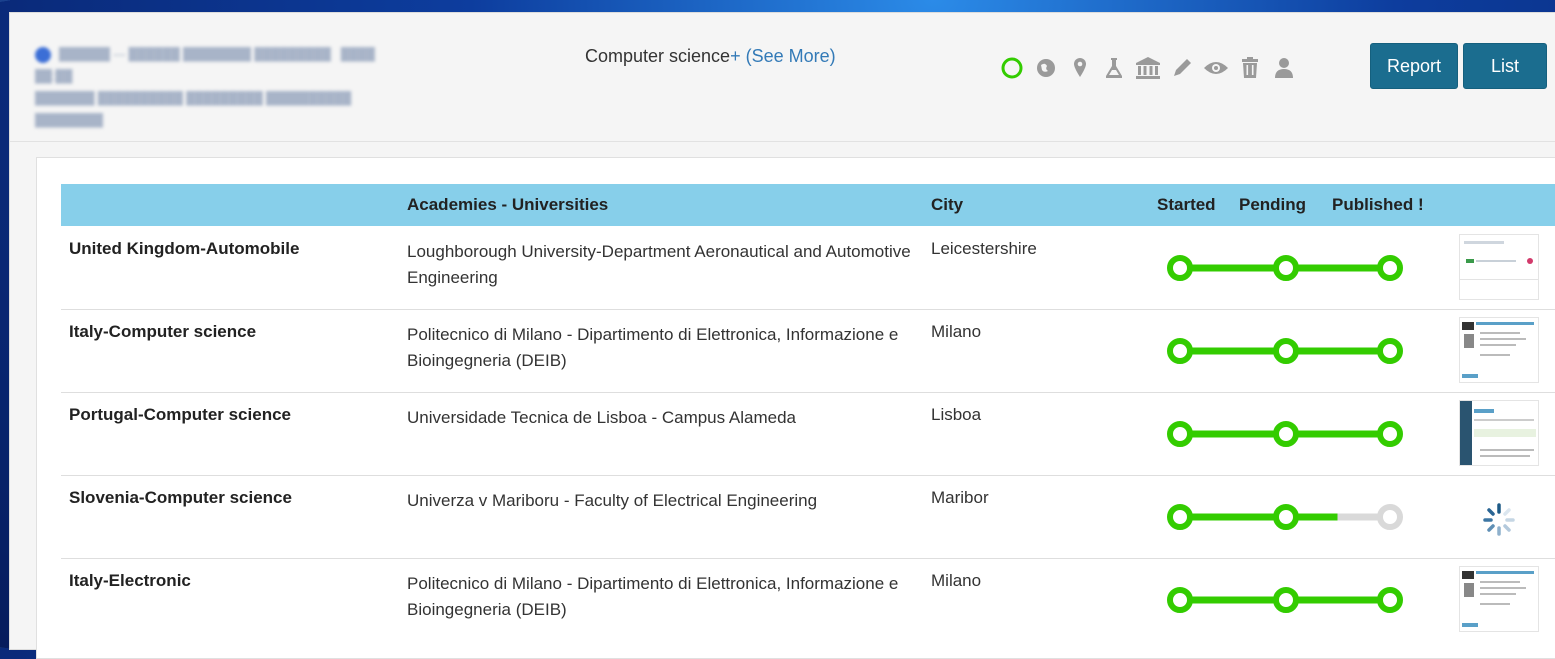 This screenshot has height=659, width=1555. I want to click on loading-spinner-icon, so click(1499, 516).